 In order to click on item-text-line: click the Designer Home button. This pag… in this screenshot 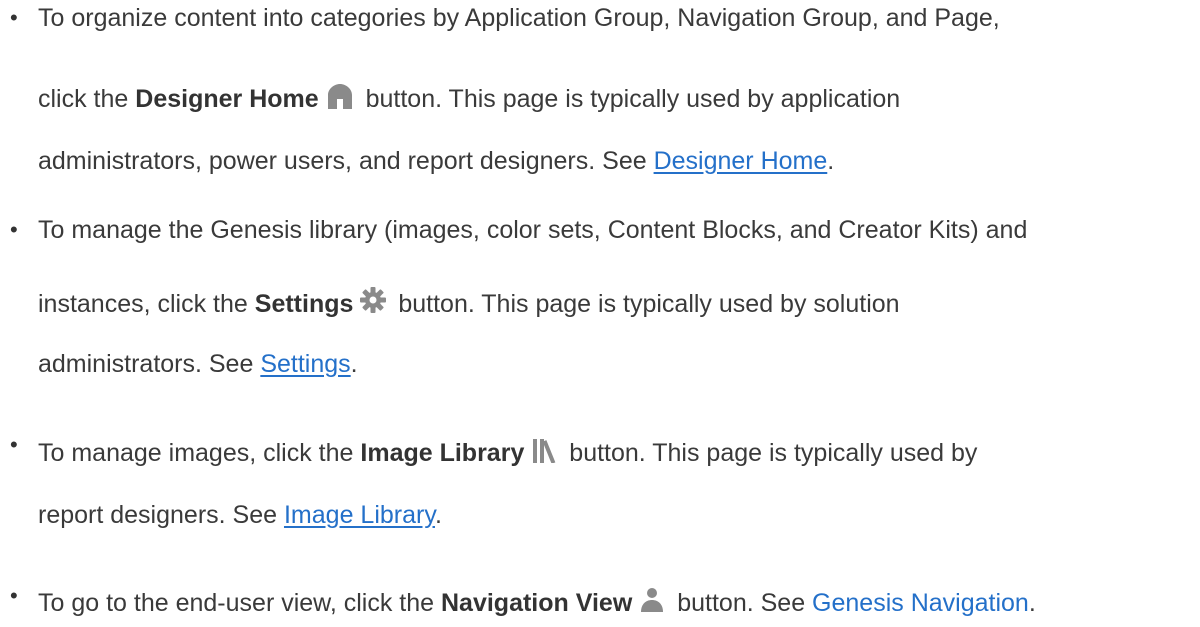, I will do `click(469, 98)`.